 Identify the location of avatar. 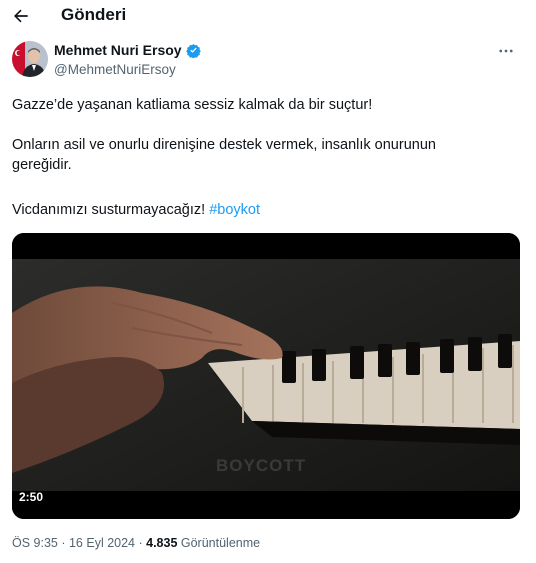
(30, 59).